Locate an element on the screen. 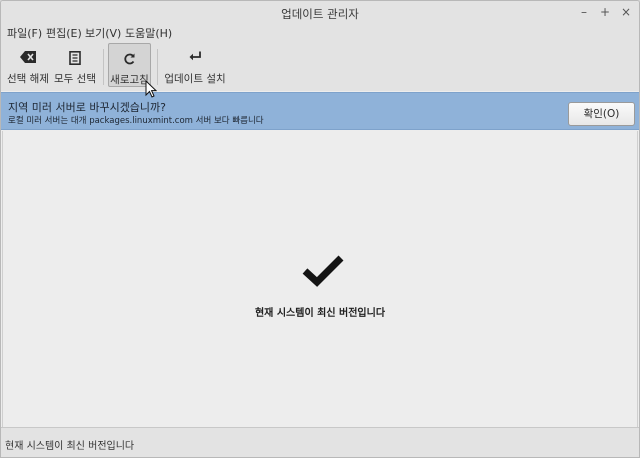 The width and height of the screenshot is (640, 458). status-text: 현재 시스템이 최신 버전입니다 is located at coordinates (70, 446).